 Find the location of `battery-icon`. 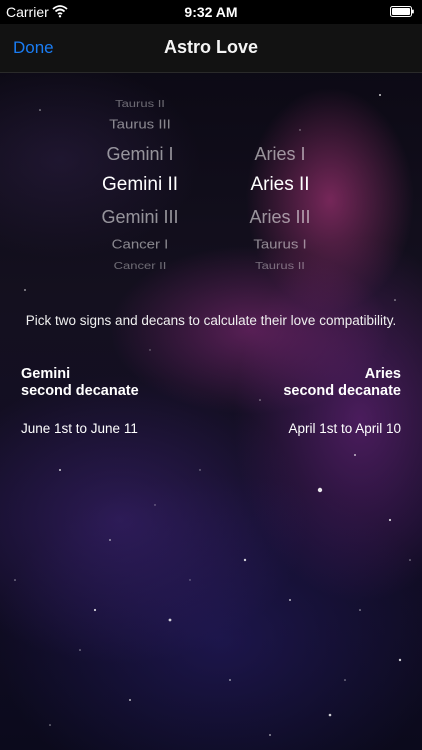

battery-icon is located at coordinates (402, 11).